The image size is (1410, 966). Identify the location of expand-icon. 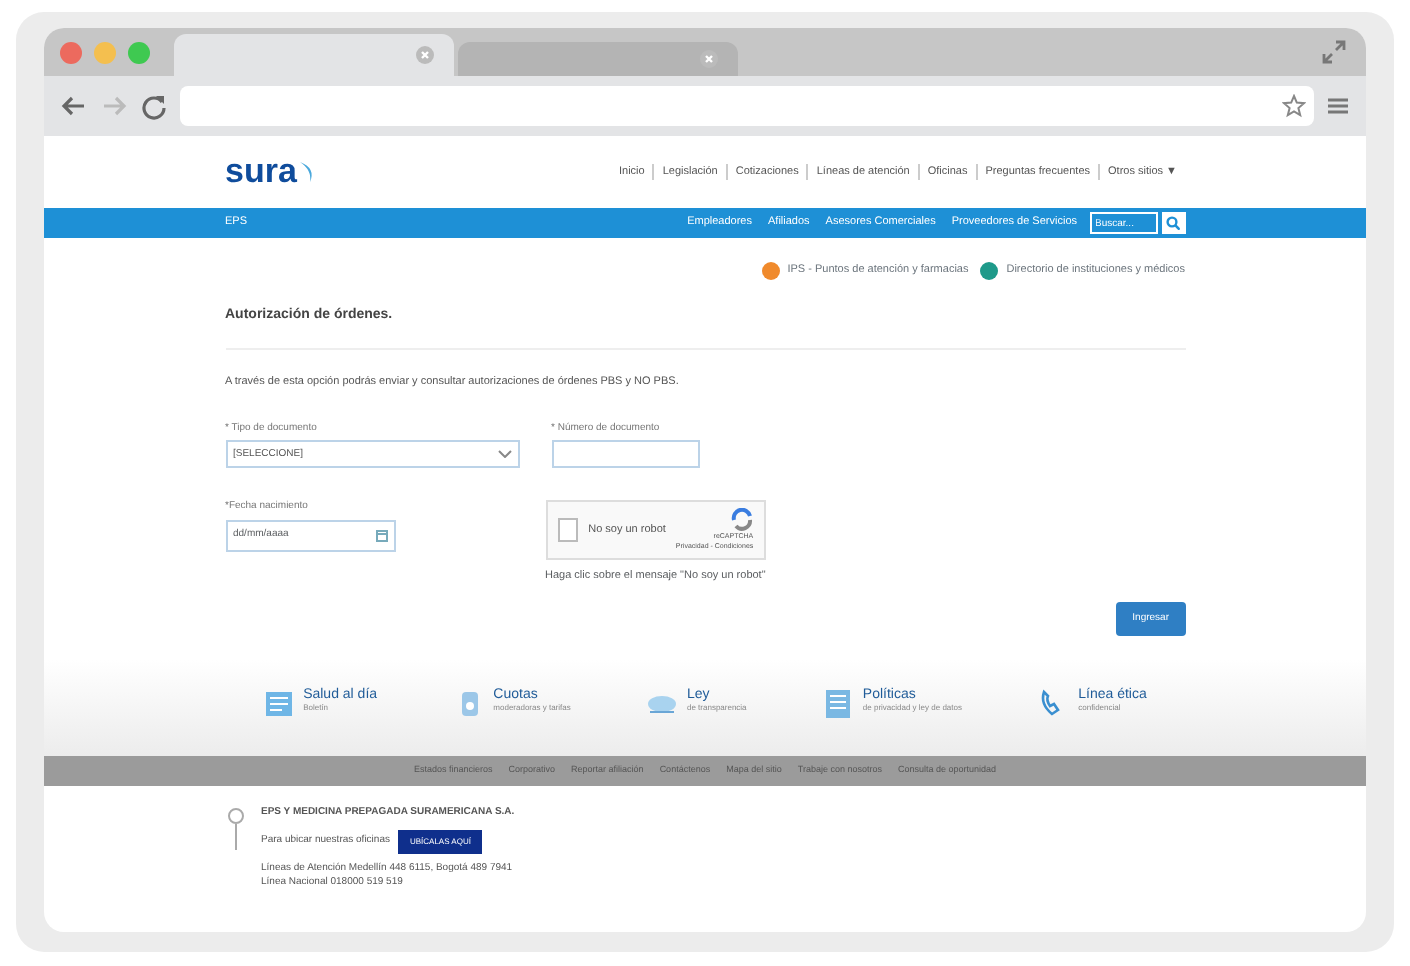
(1334, 52).